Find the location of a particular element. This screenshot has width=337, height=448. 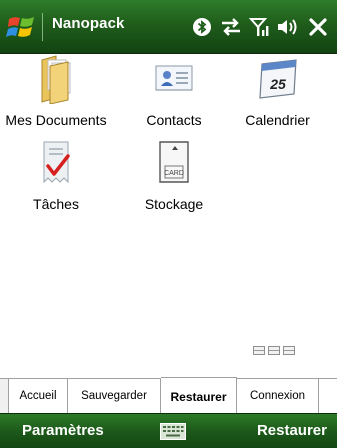

tab-sauvegarder: Sauvegarder is located at coordinates (114, 396).